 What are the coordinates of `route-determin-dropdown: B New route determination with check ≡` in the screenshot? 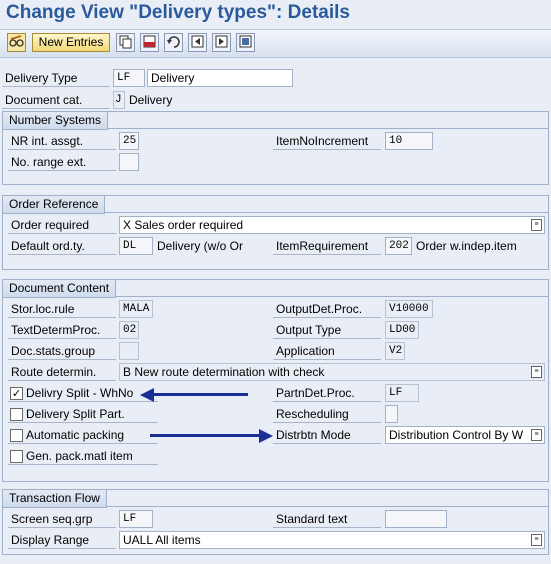 It's located at (332, 372).